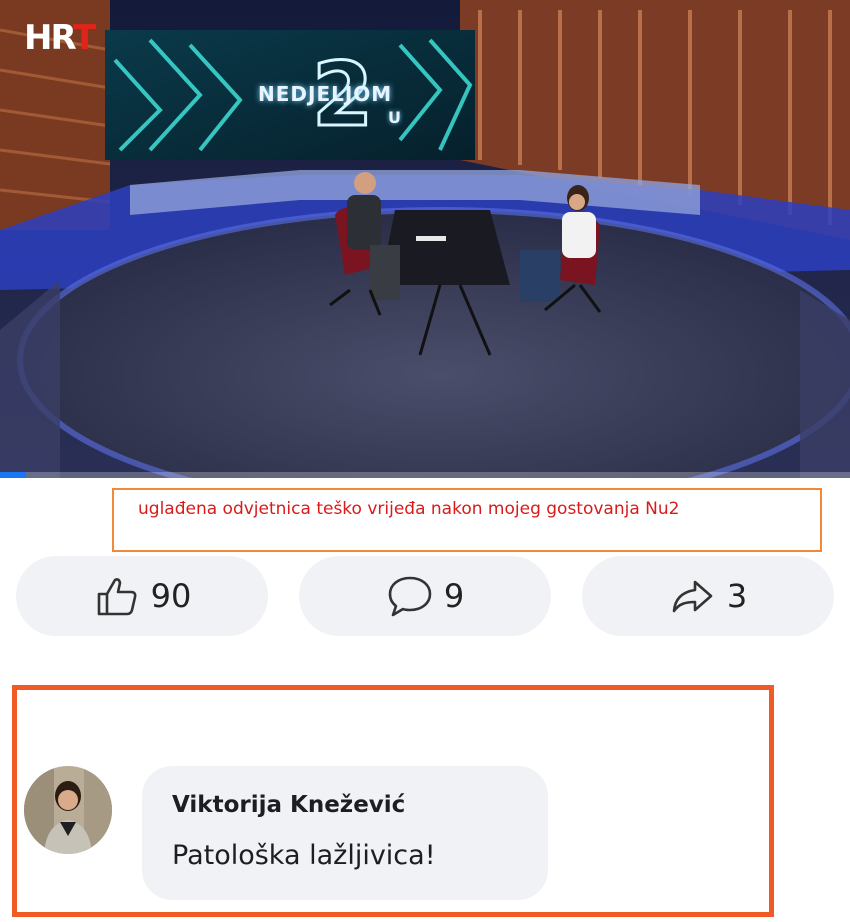  Describe the element at coordinates (325, 94) in the screenshot. I see `show-title: NEDJELJOM` at that location.